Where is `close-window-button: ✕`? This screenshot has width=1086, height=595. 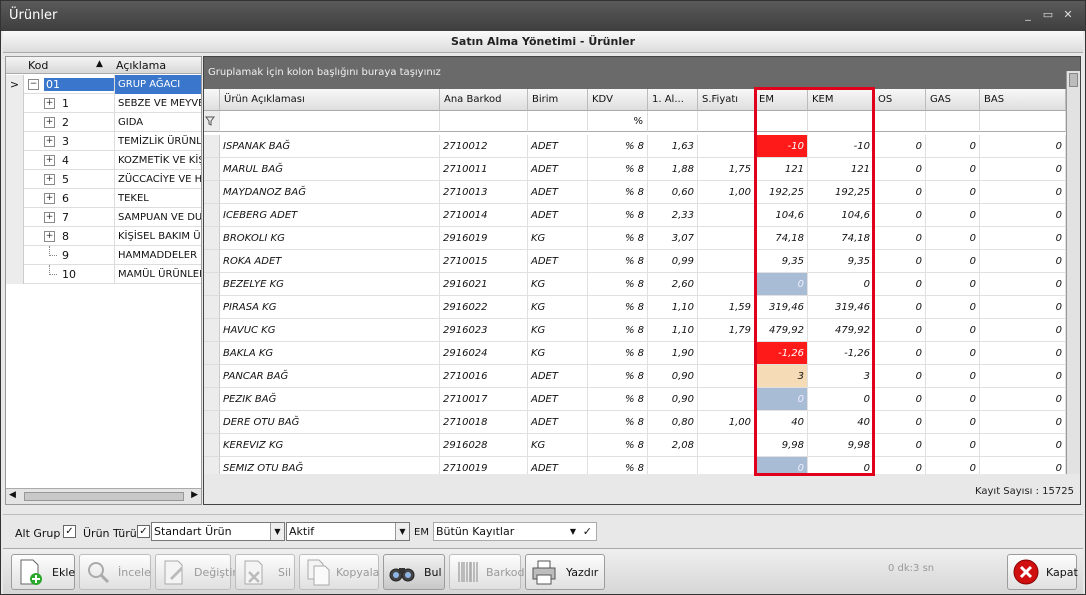 close-window-button: ✕ is located at coordinates (1068, 15).